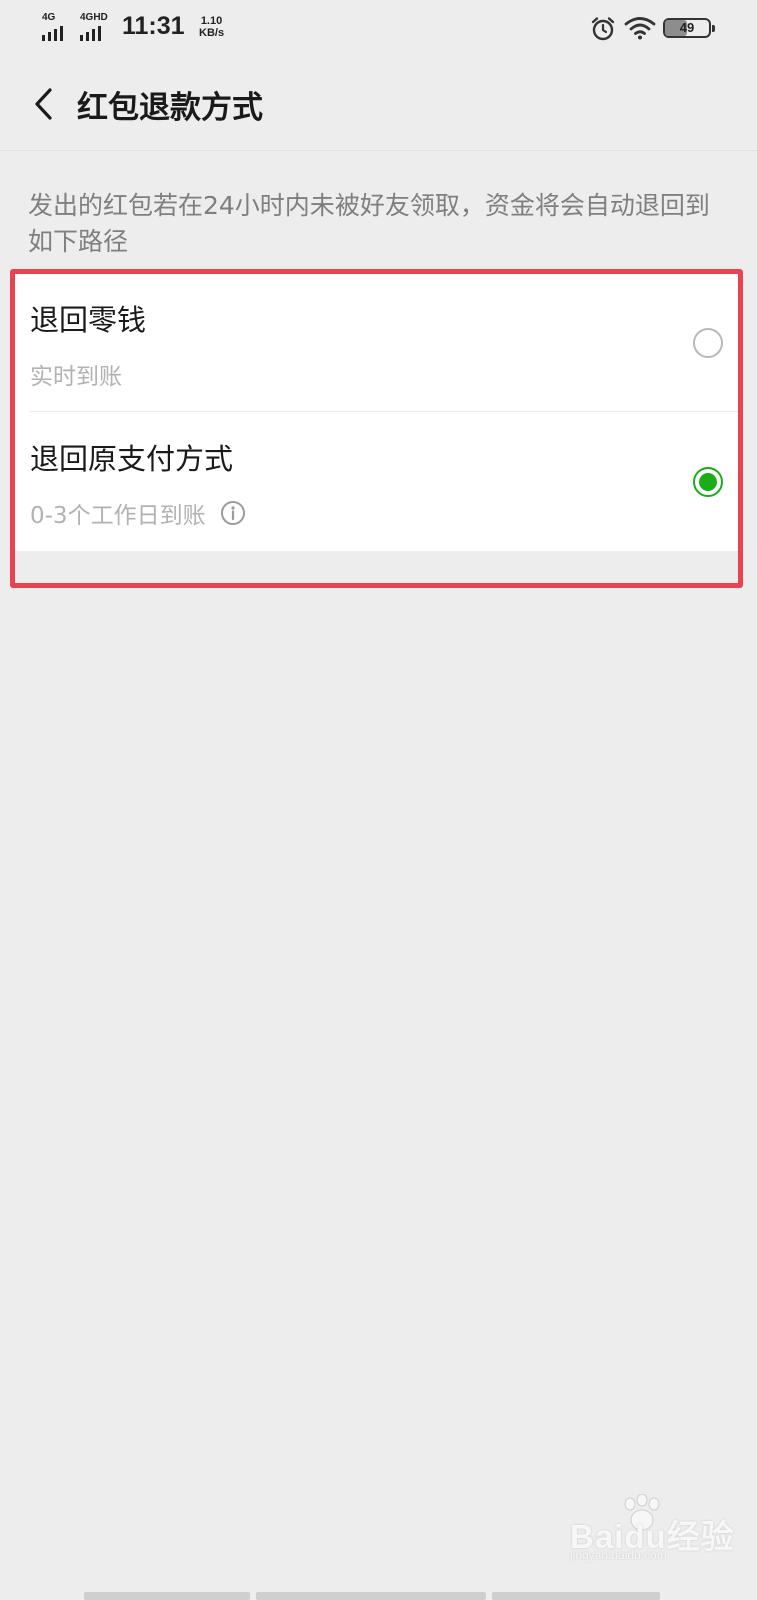  I want to click on battery-percent: 49, so click(687, 27).